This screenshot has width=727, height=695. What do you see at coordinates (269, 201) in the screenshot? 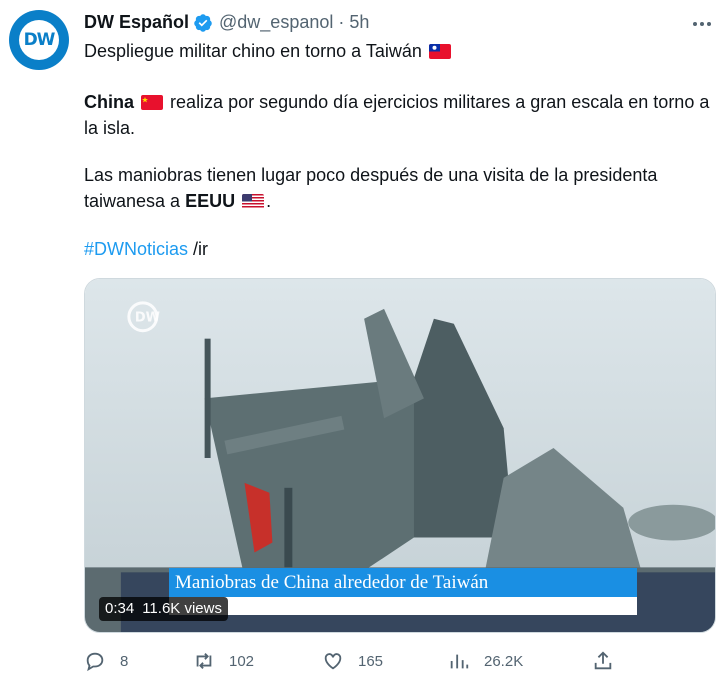
I see `paragraph-2-end: .` at bounding box center [269, 201].